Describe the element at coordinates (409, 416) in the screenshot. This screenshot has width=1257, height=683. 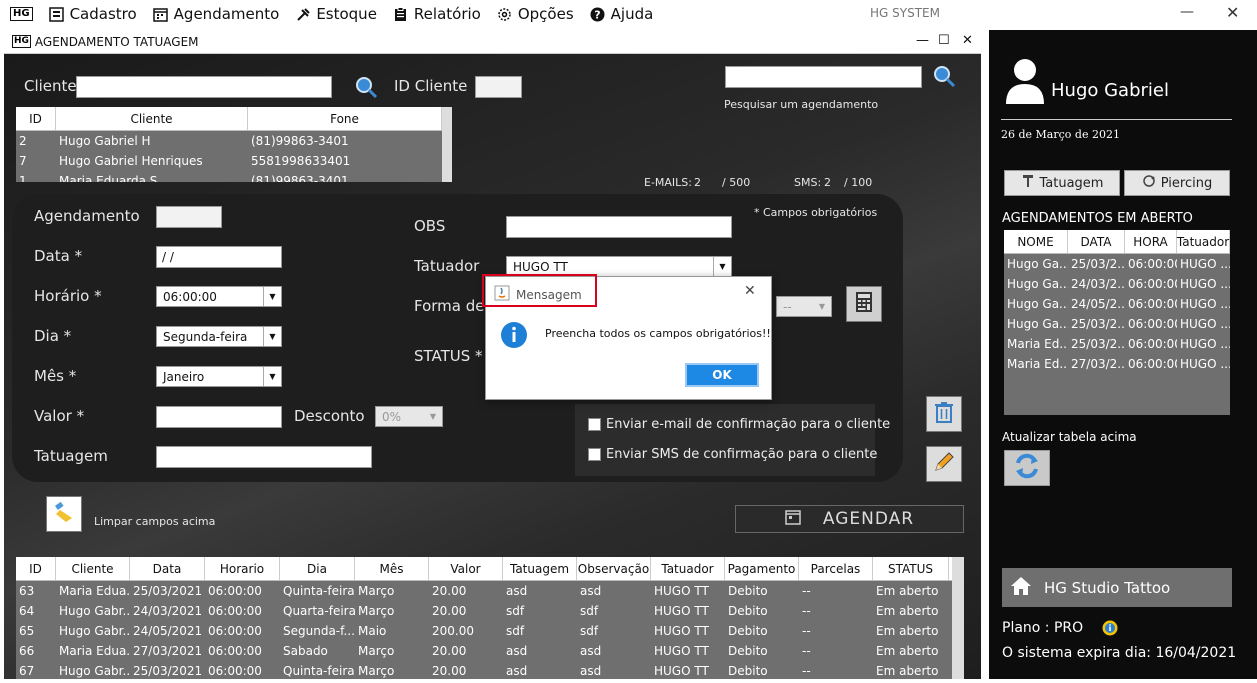
I see `desconto-select: 0% ▼` at that location.